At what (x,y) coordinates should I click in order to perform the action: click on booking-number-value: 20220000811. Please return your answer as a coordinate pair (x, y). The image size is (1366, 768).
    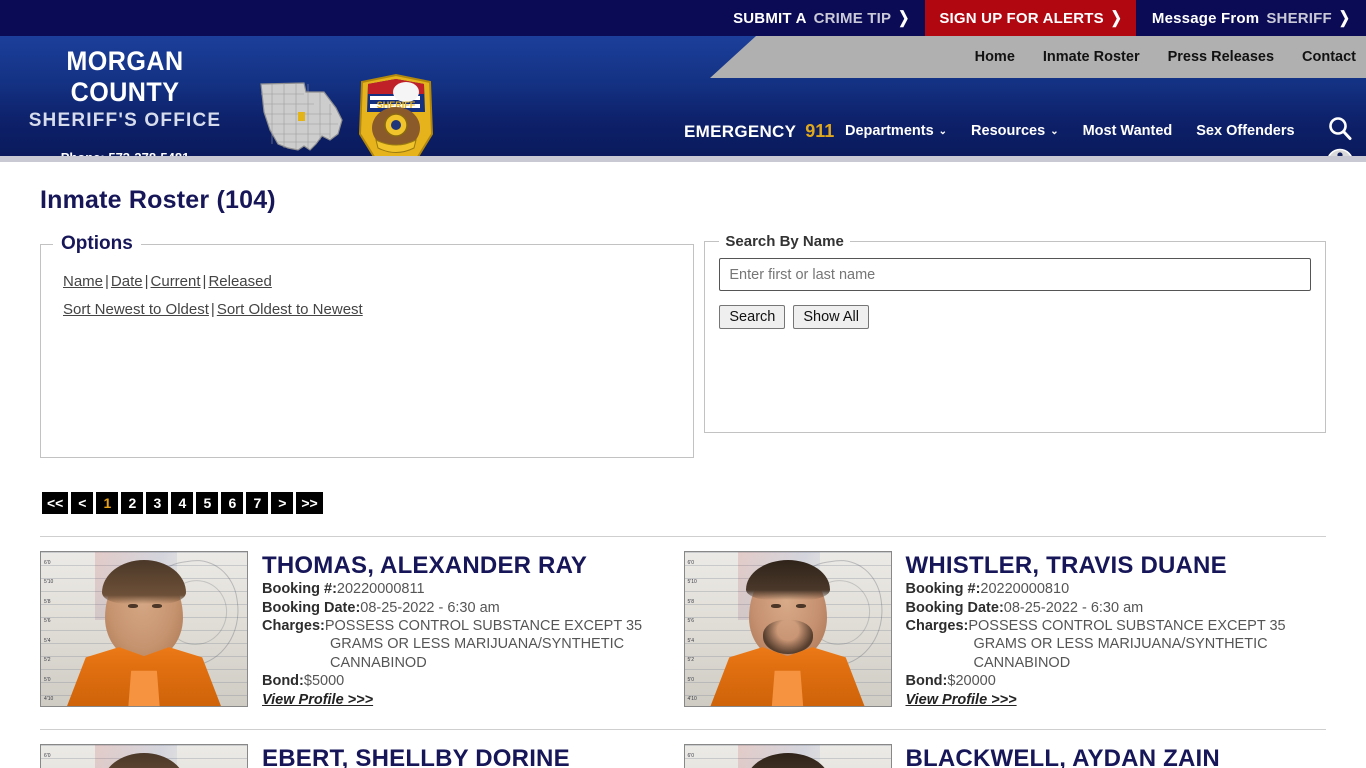
    Looking at the image, I should click on (380, 589).